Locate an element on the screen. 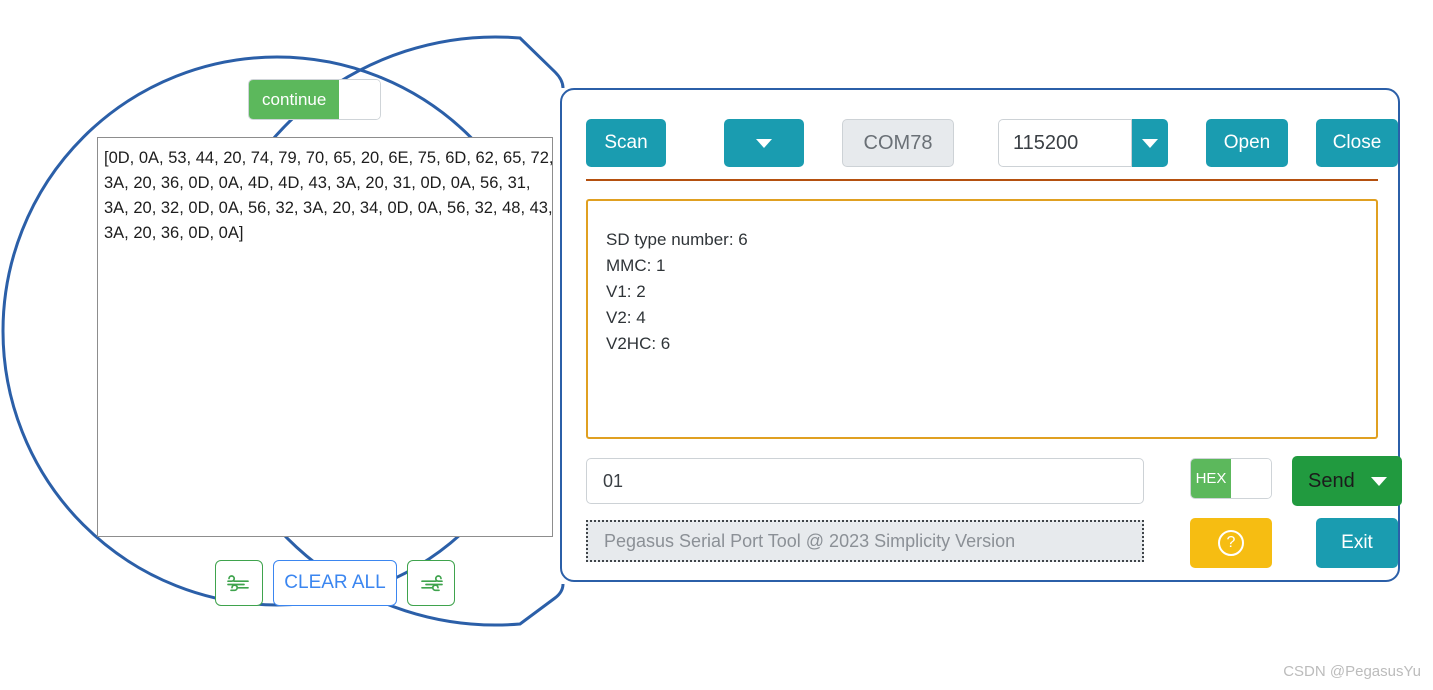 This screenshot has width=1433, height=690. continue-toggle: continue is located at coordinates (314, 99).